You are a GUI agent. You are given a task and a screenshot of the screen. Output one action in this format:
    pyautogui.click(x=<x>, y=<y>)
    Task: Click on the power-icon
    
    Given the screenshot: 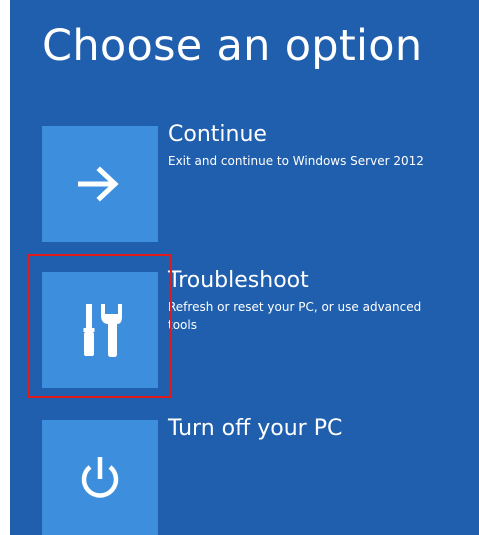 What is the action you would take?
    pyautogui.click(x=100, y=477)
    